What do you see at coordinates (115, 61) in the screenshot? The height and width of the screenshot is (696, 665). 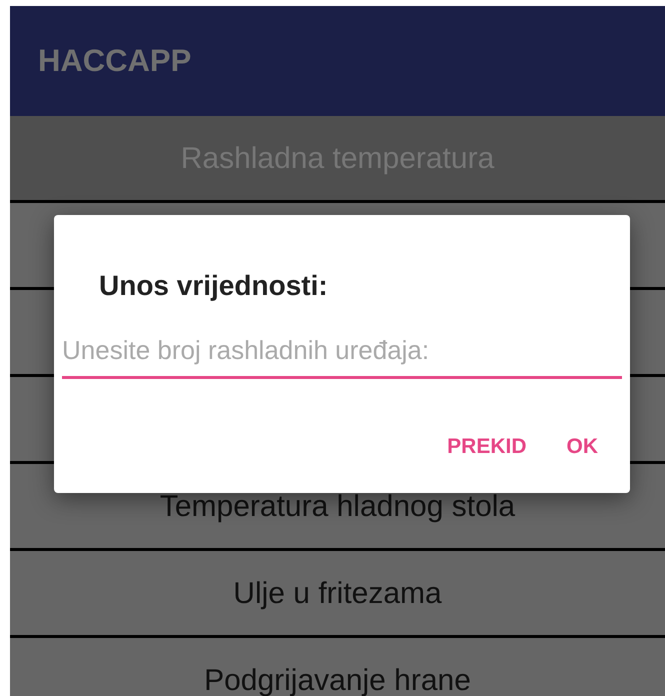 I see `app-title: HACCAPP` at bounding box center [115, 61].